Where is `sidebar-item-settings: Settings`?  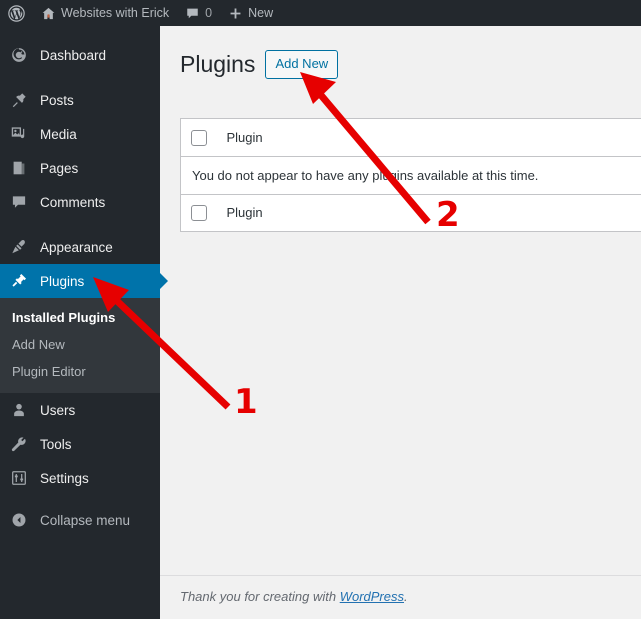
sidebar-item-settings: Settings is located at coordinates (80, 478).